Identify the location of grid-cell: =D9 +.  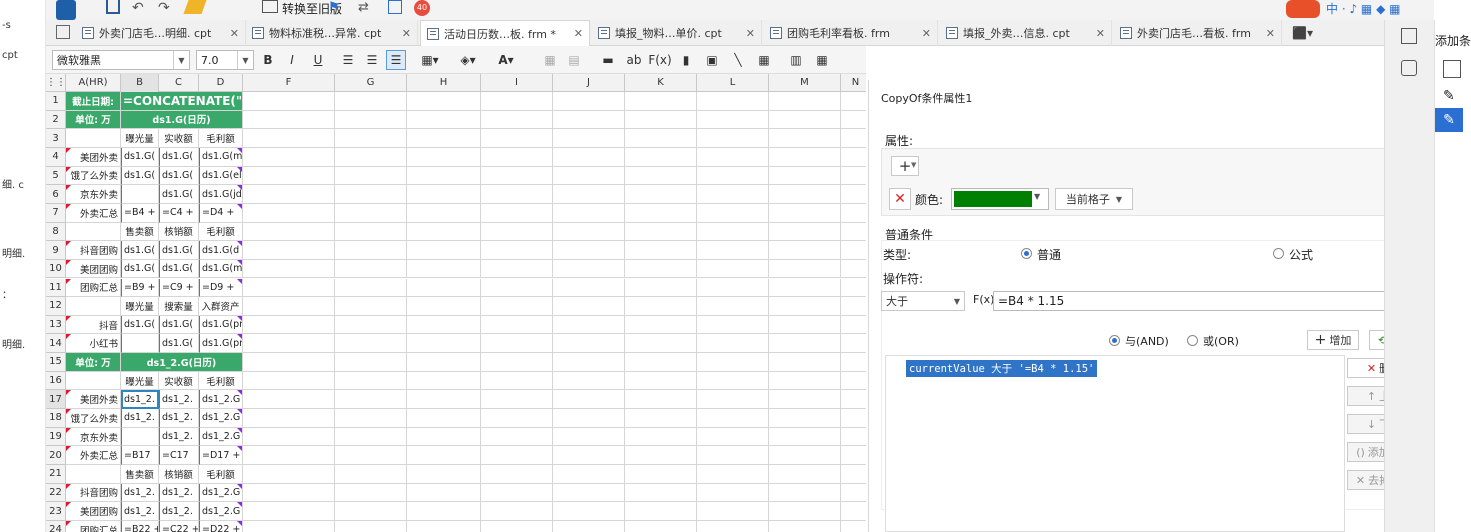
(221, 288).